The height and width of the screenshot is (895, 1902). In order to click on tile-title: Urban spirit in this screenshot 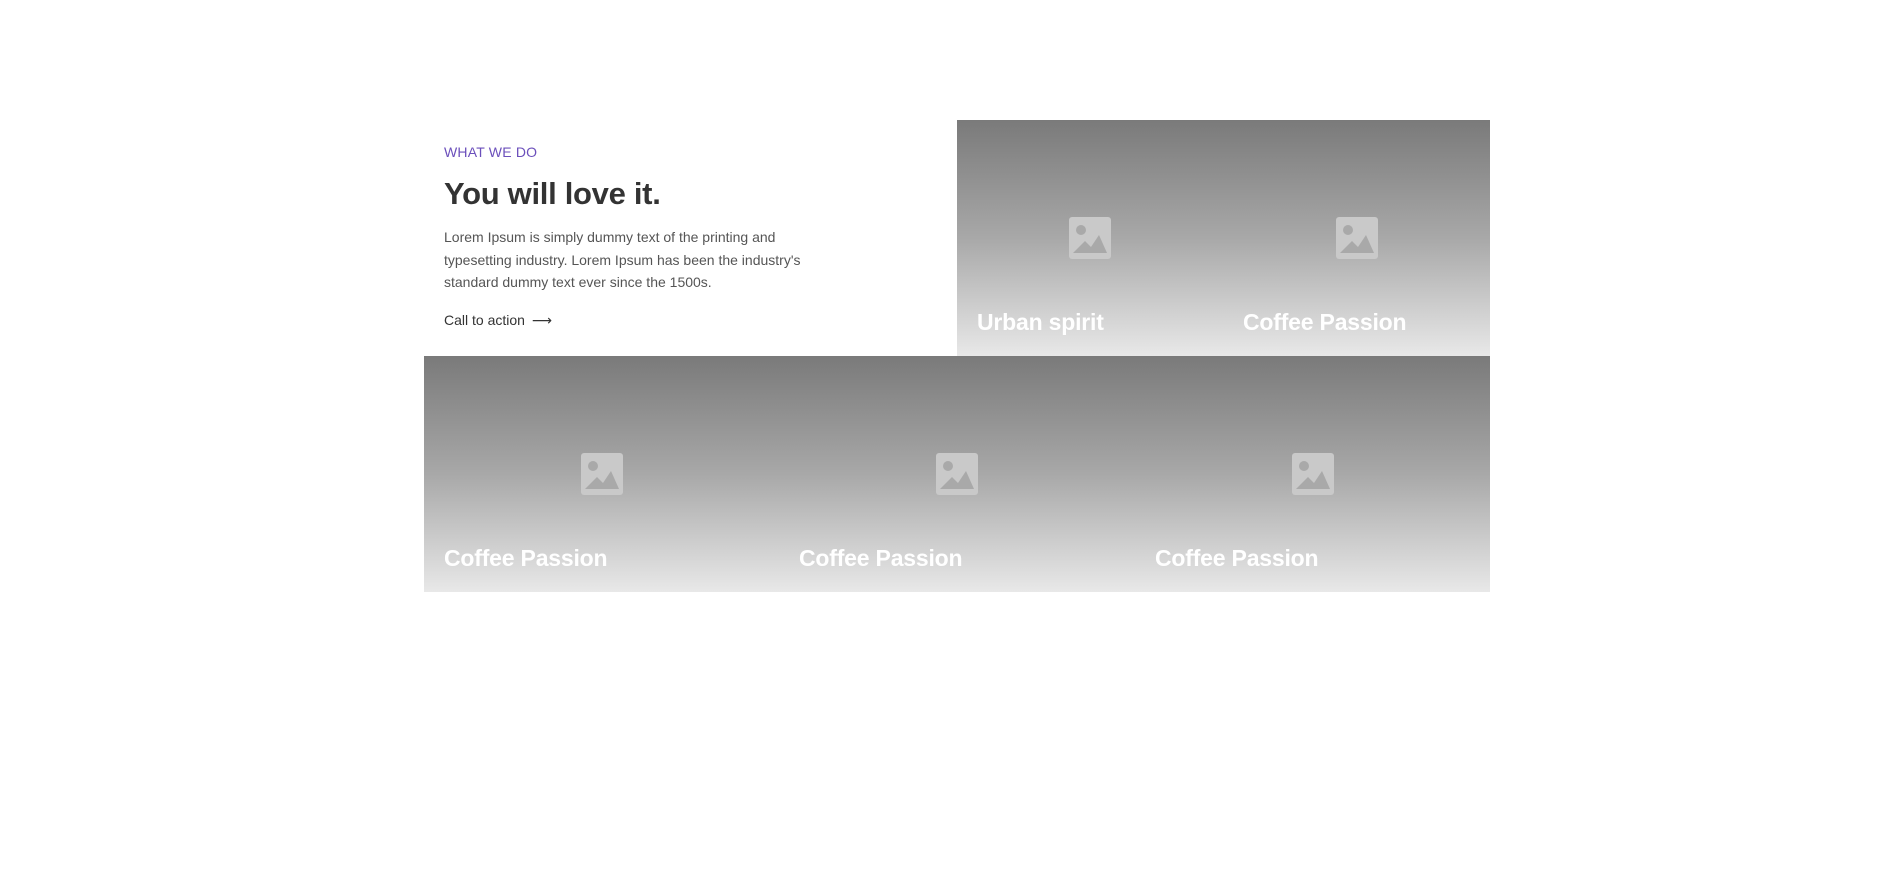, I will do `click(1040, 322)`.